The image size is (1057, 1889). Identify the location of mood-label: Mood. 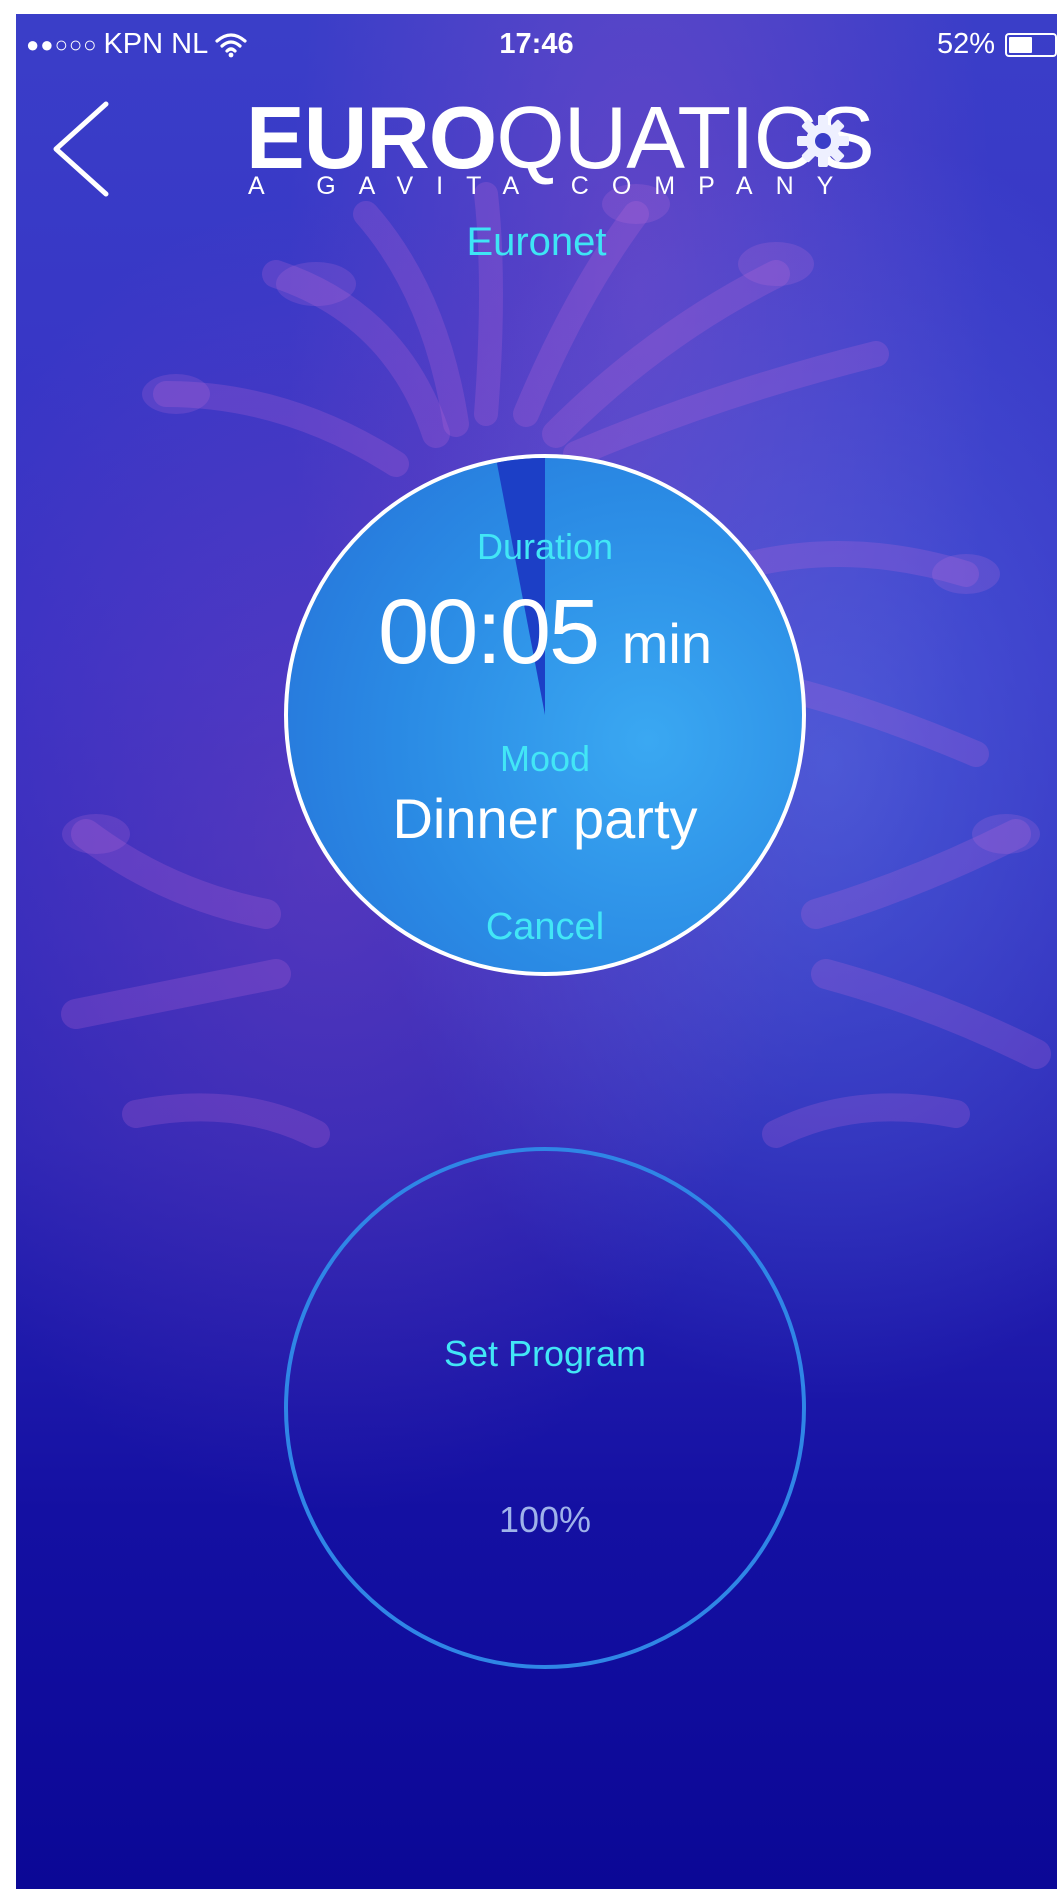
(545, 758).